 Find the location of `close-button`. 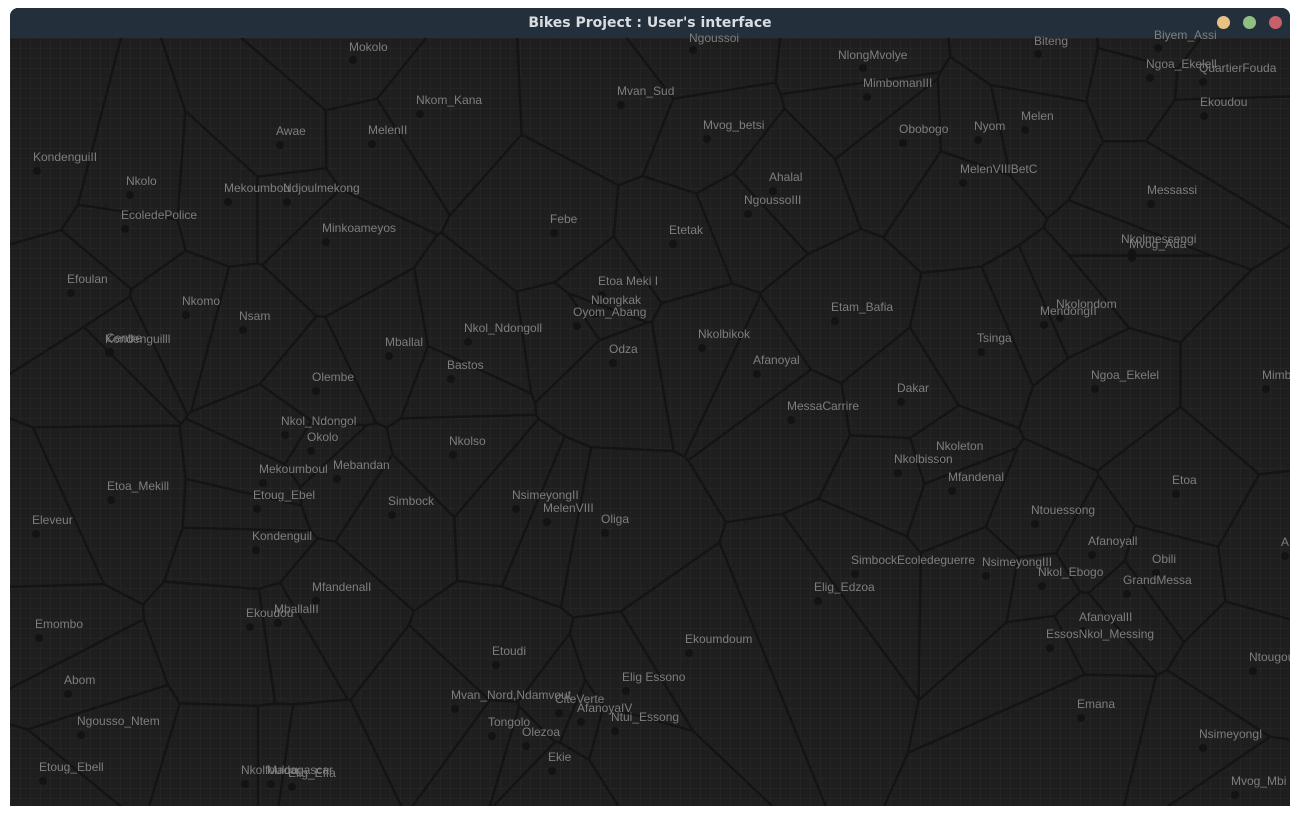

close-button is located at coordinates (1275, 22).